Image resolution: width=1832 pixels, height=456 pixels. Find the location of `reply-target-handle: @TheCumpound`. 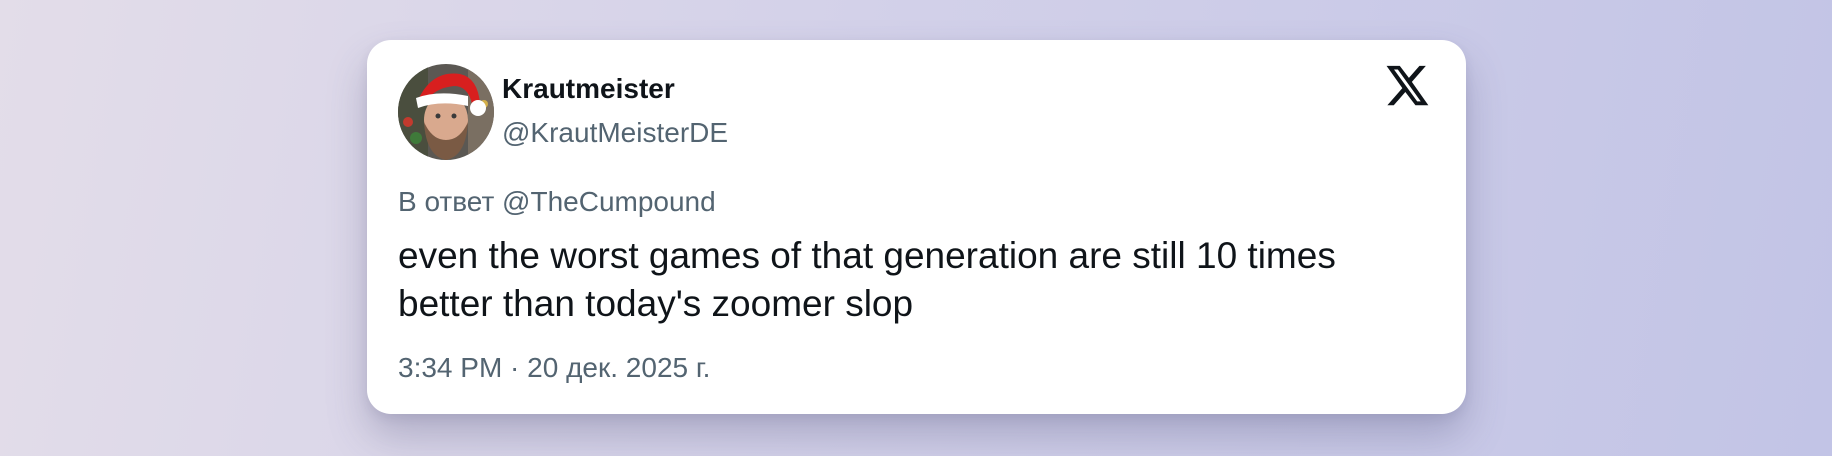

reply-target-handle: @TheCumpound is located at coordinates (609, 201).